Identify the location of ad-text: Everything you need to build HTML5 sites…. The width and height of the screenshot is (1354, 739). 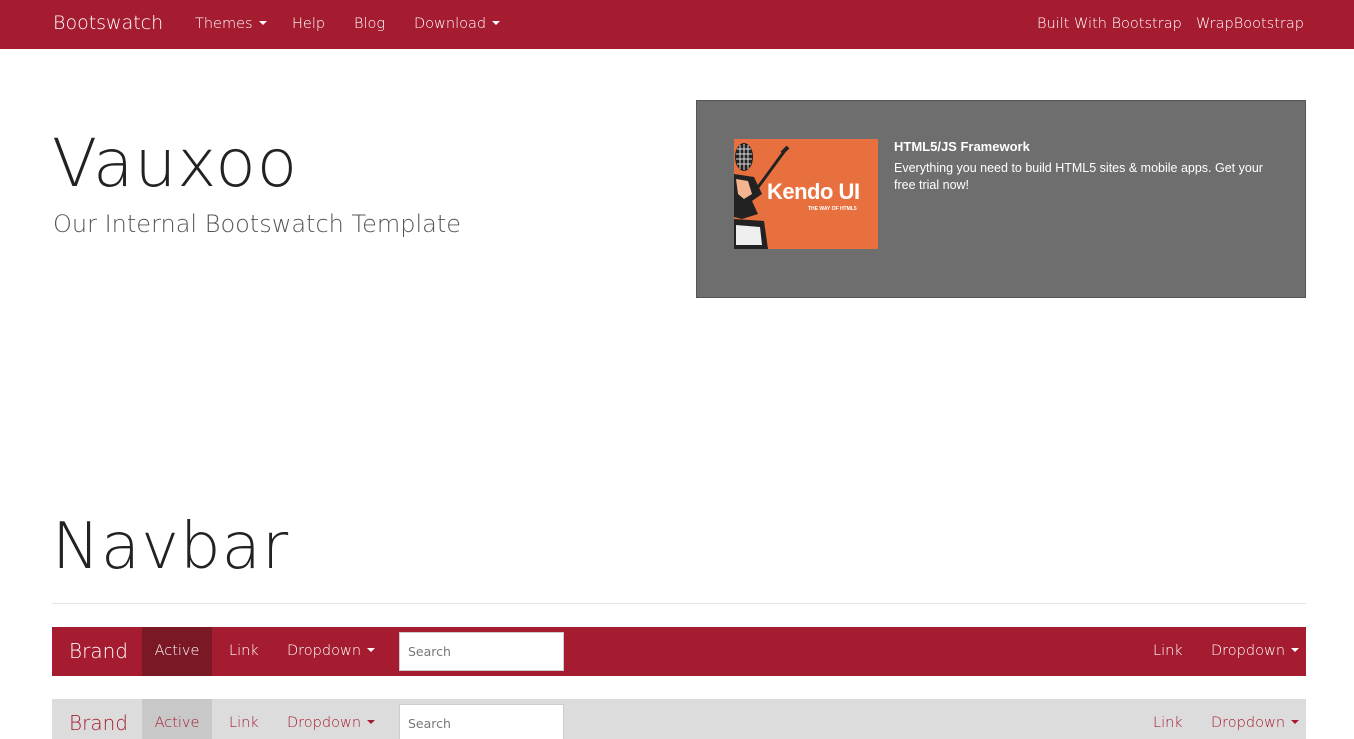
(1084, 177).